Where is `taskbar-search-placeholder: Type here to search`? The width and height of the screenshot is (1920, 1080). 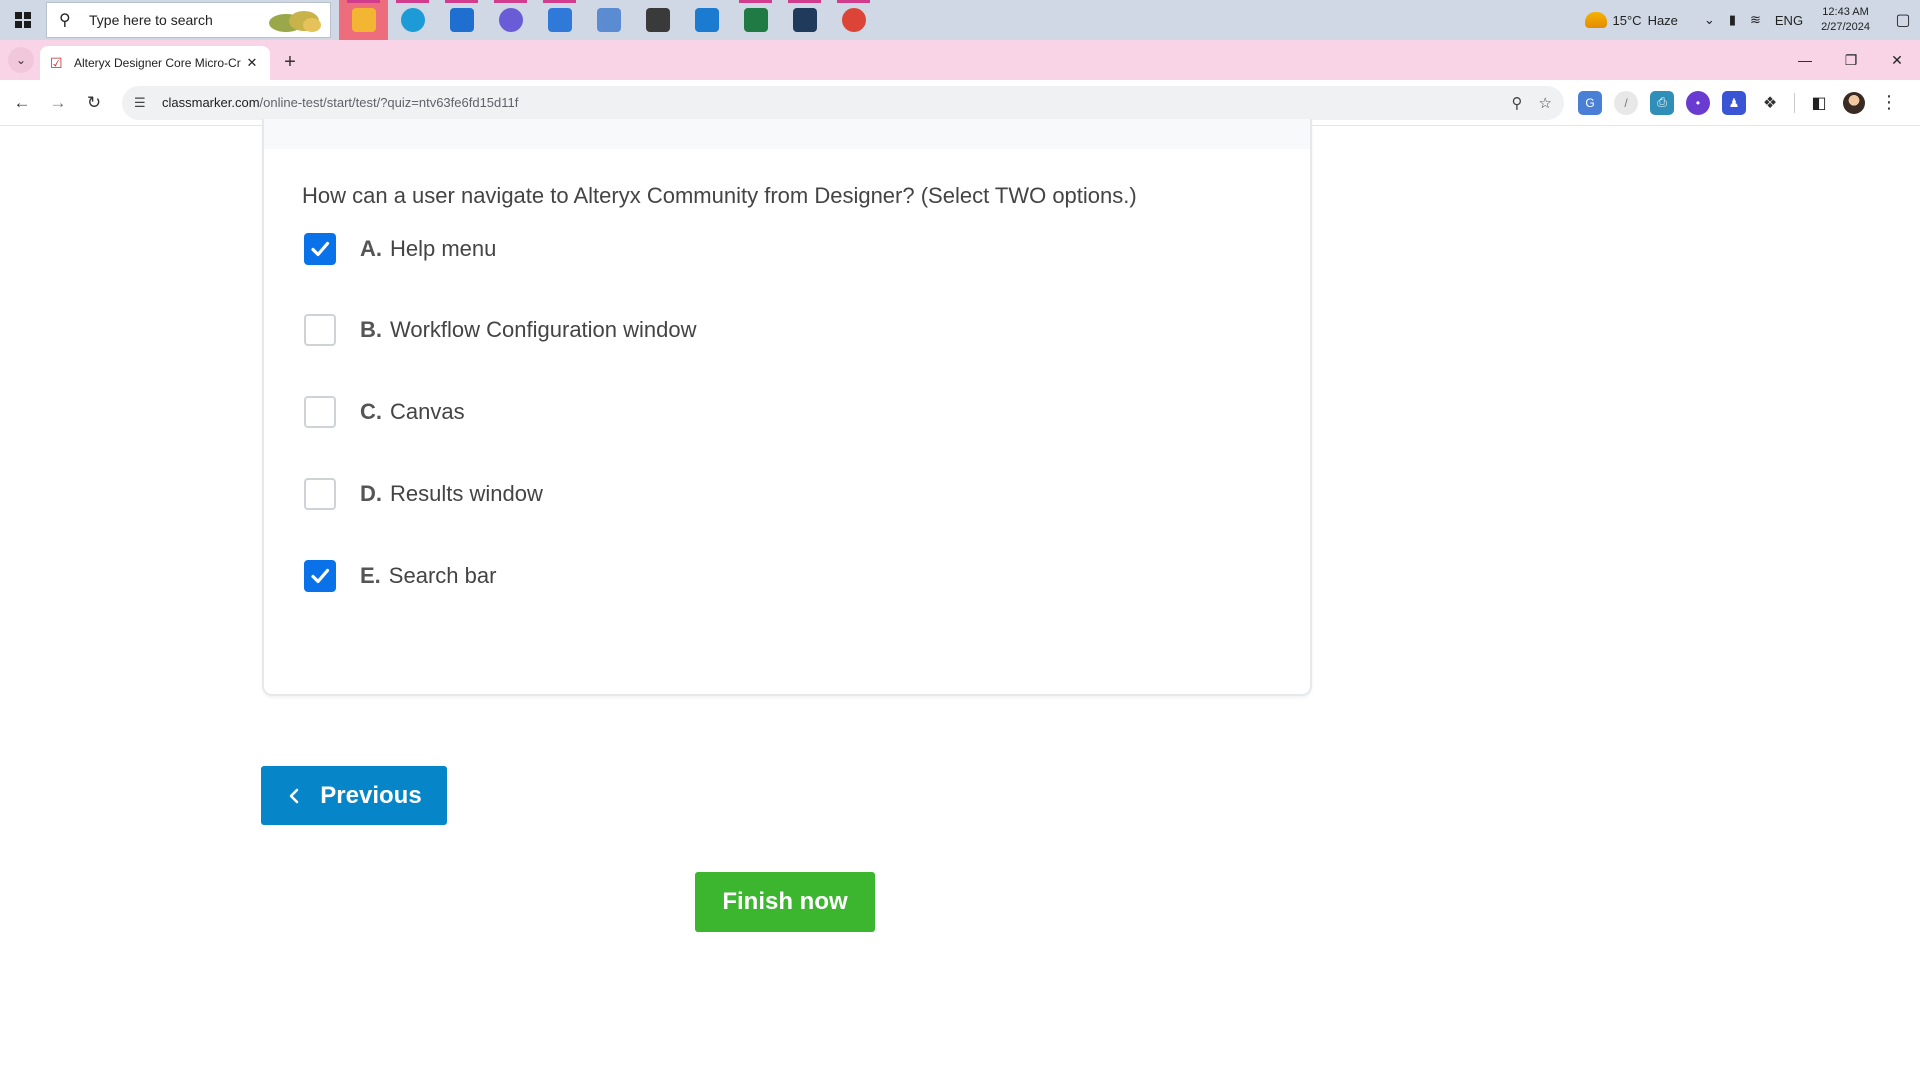 taskbar-search-placeholder: Type here to search is located at coordinates (151, 20).